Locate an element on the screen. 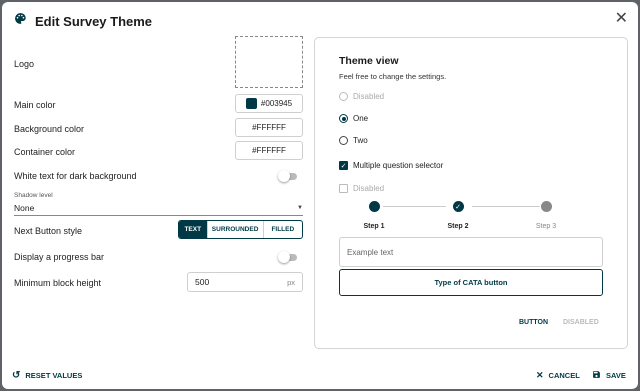 This screenshot has height=391, width=640. stepper: Step 1 ✓ Step 2 Step 3 is located at coordinates (464, 217).